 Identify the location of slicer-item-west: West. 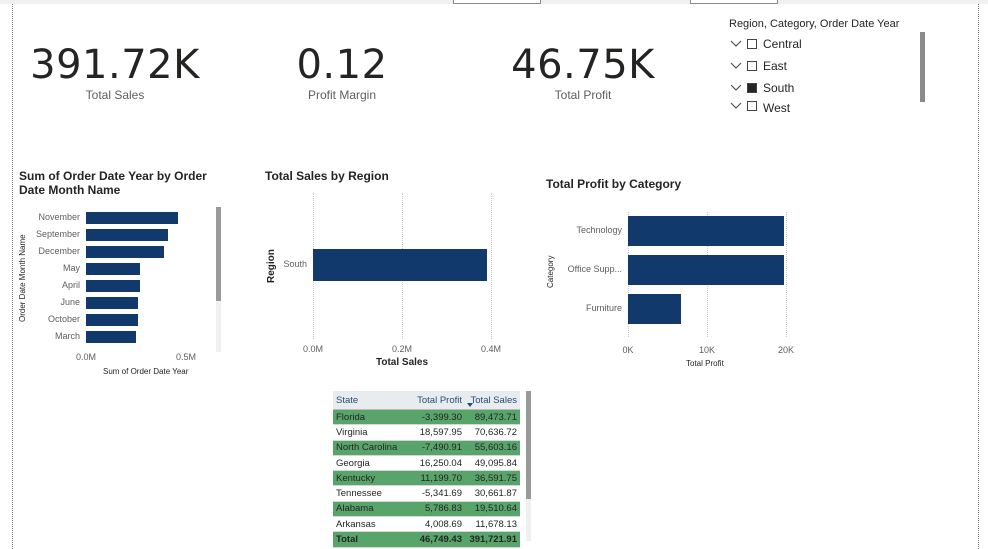
(759, 107).